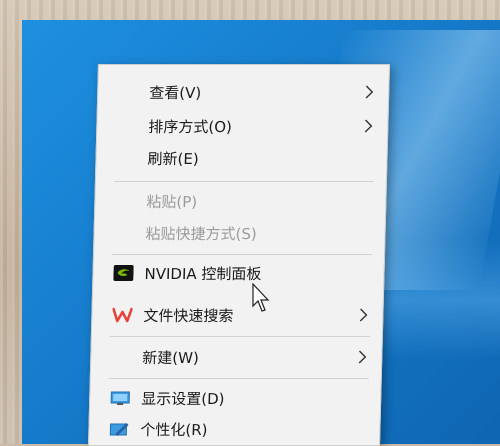 Image resolution: width=500 pixels, height=446 pixels. I want to click on nvidia-icon, so click(123, 273).